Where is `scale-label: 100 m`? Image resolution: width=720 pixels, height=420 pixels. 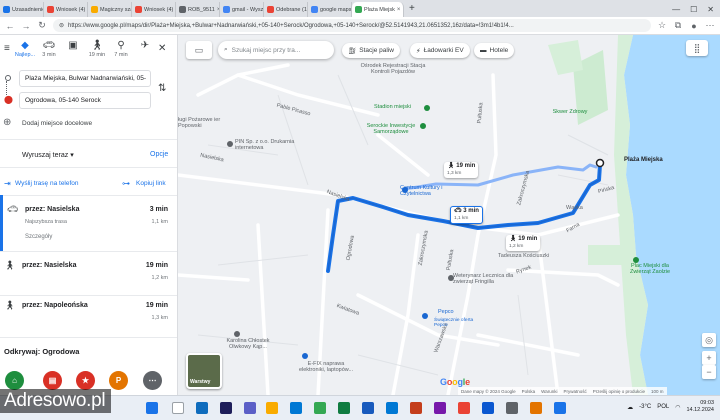 scale-label: 100 m is located at coordinates (657, 391).